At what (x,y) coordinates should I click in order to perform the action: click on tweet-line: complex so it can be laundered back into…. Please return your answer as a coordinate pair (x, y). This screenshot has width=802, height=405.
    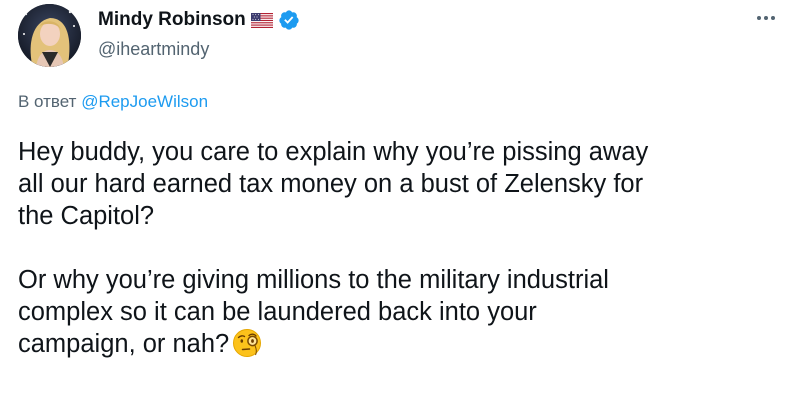
    Looking at the image, I should click on (277, 312).